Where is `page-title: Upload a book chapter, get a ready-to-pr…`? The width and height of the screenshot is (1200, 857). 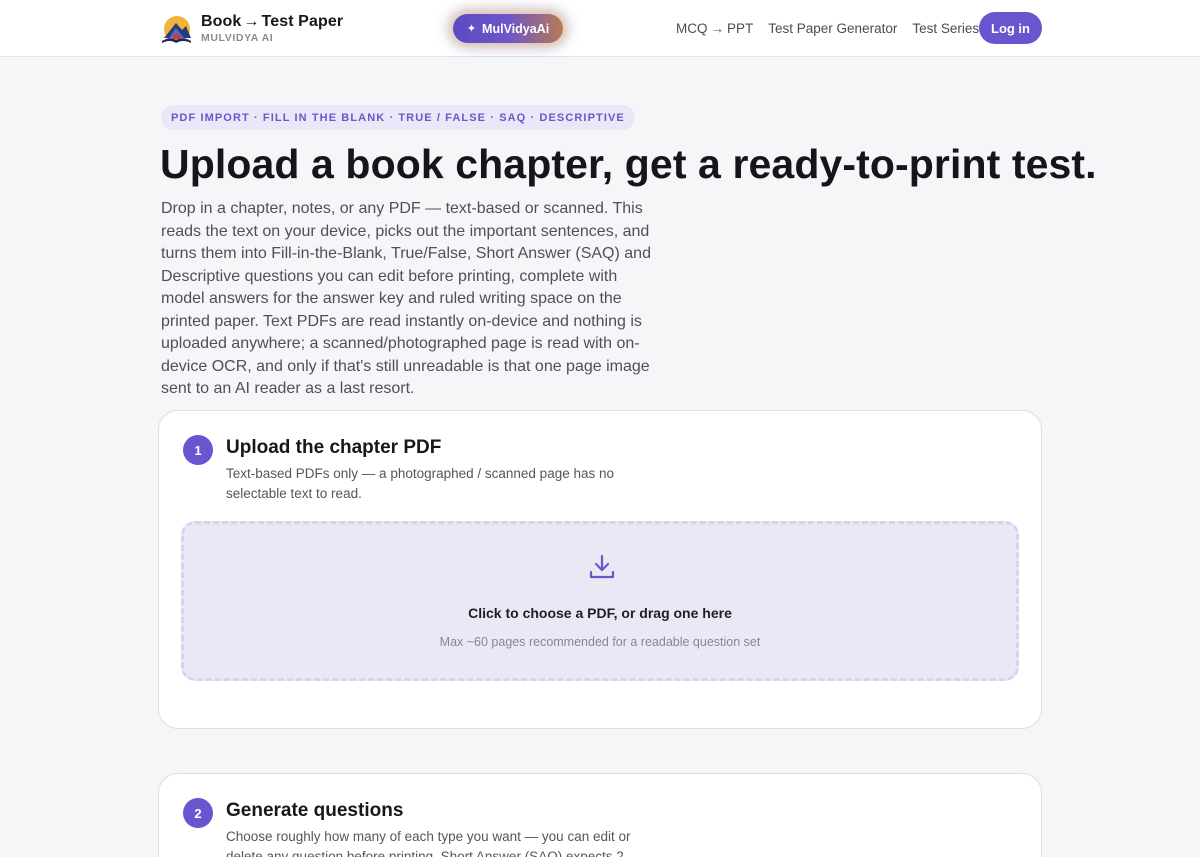
page-title: Upload a book chapter, get a ready-to-pr… is located at coordinates (628, 164).